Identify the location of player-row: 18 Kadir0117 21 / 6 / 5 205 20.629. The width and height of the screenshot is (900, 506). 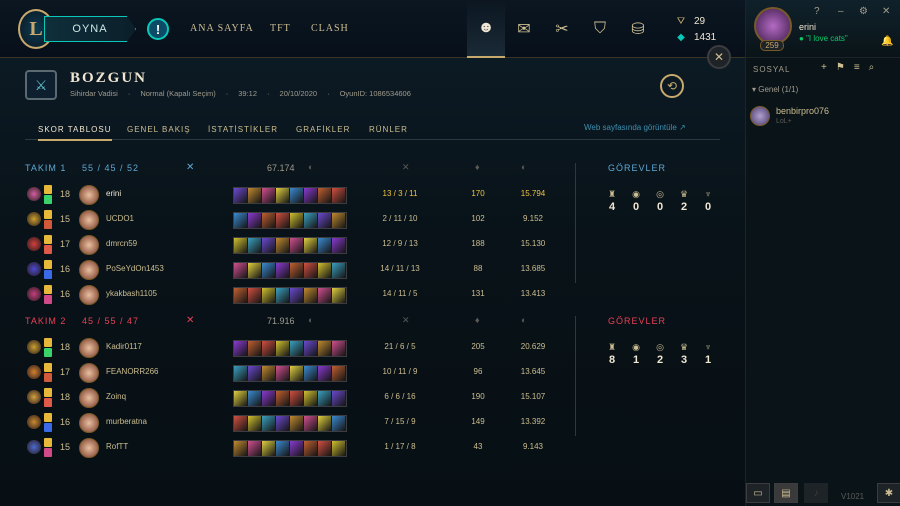
(297, 348).